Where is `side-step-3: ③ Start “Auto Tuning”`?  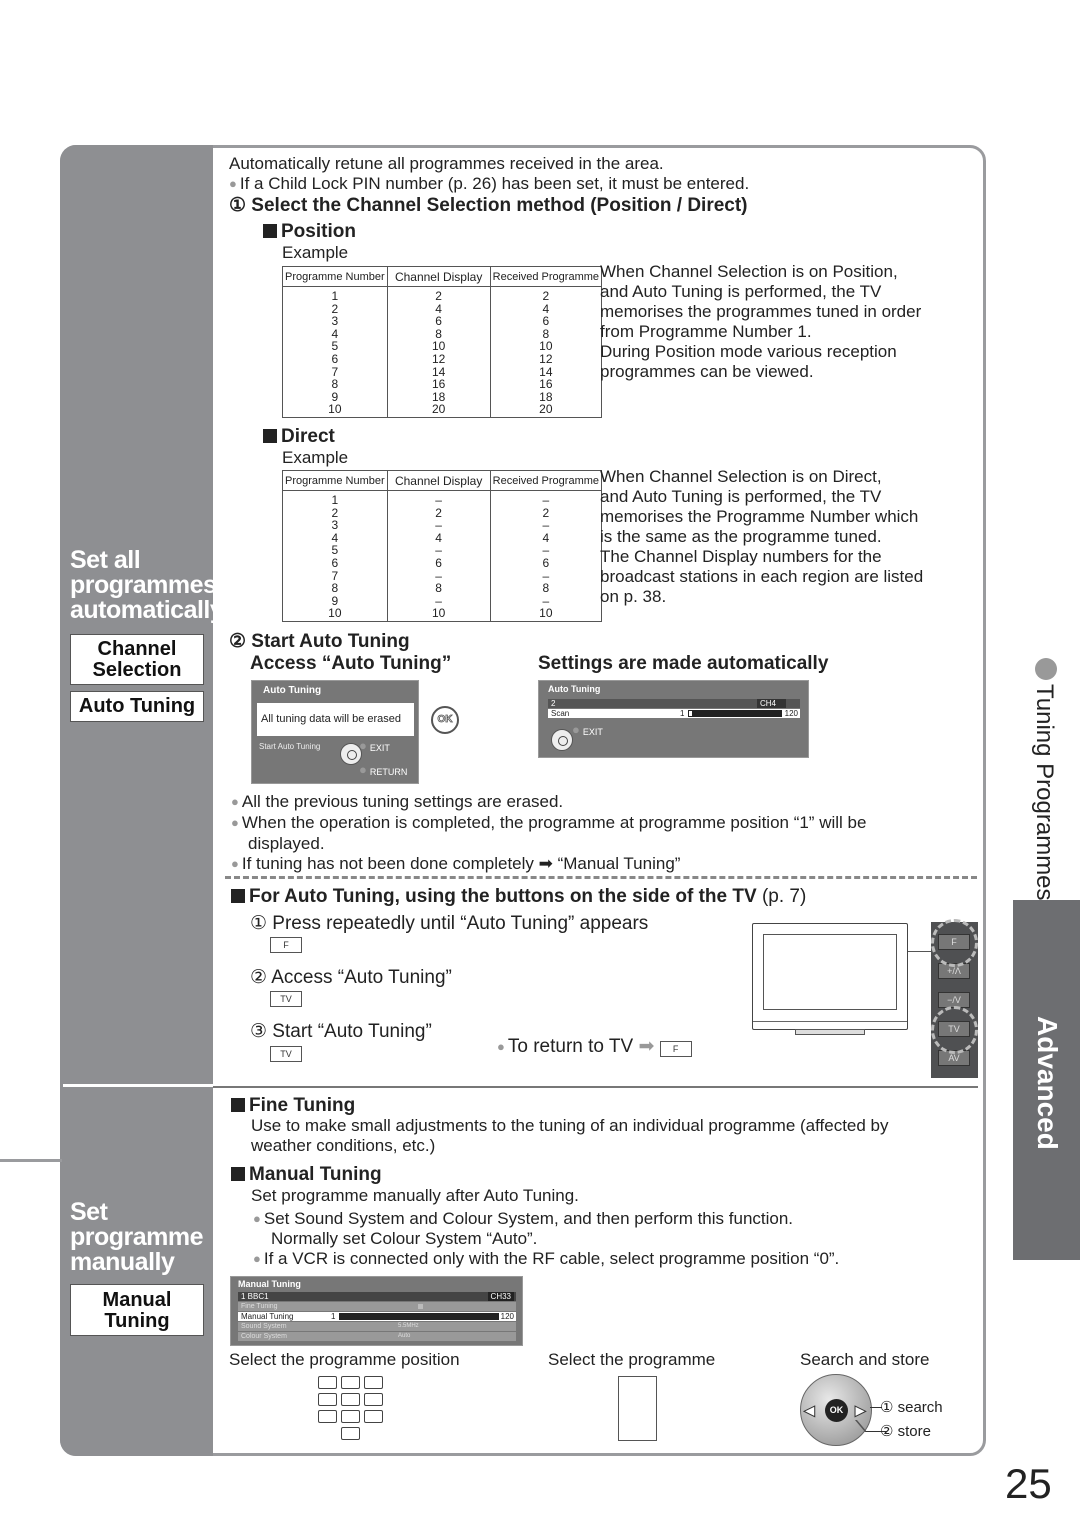 side-step-3: ③ Start “Auto Tuning” is located at coordinates (341, 1031).